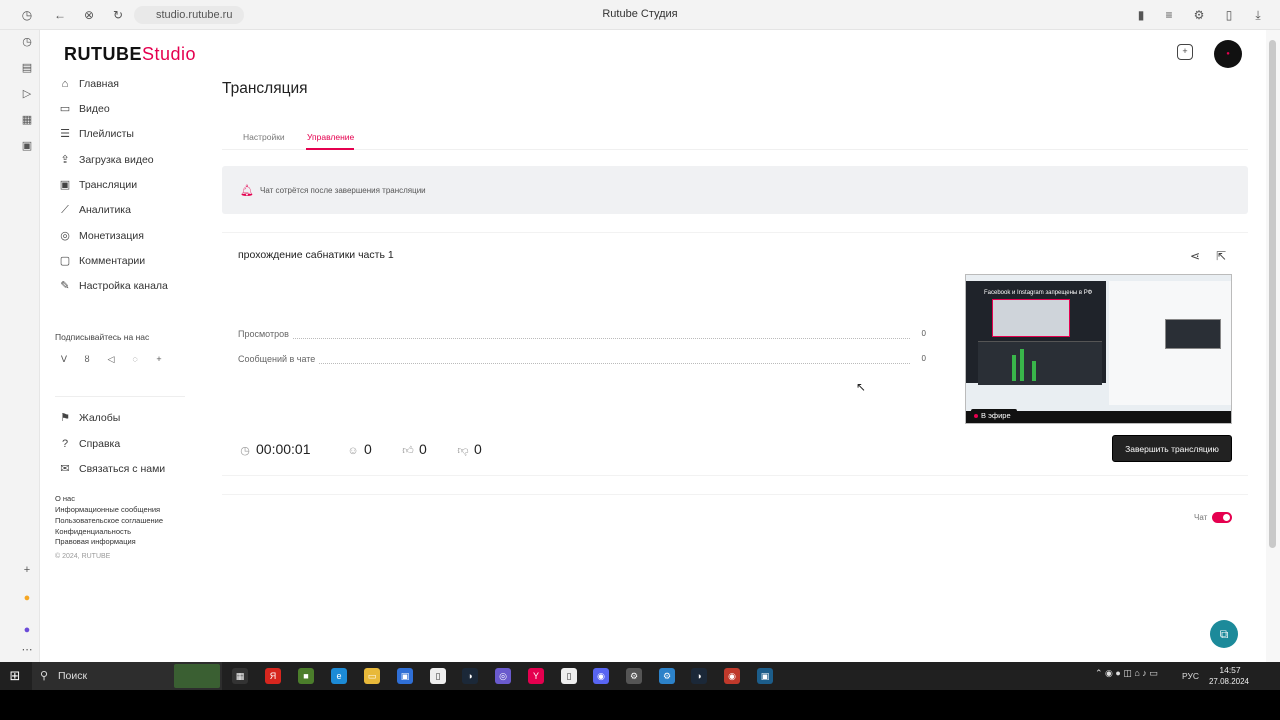  Describe the element at coordinates (27, 94) in the screenshot. I see `play-icon: ▷` at that location.